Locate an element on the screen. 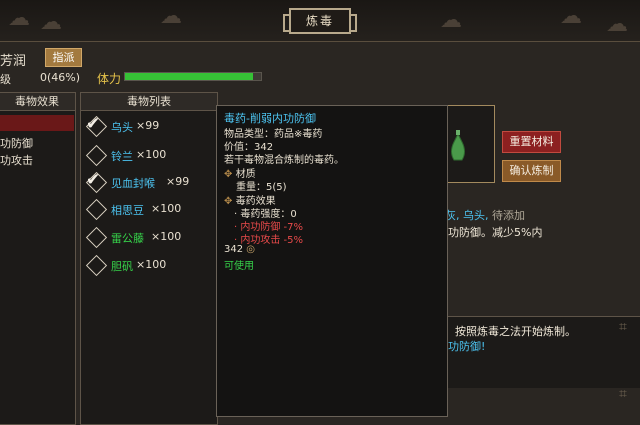 The width and height of the screenshot is (640, 425). poison-name: 雷公藤 is located at coordinates (127, 238).